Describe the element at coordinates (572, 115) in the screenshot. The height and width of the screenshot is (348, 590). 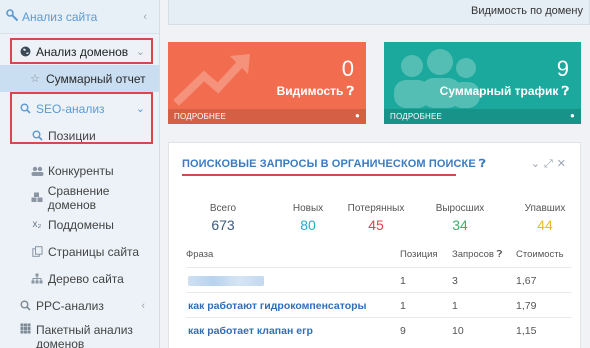
I see `arrow-circle-icon: ●` at that location.